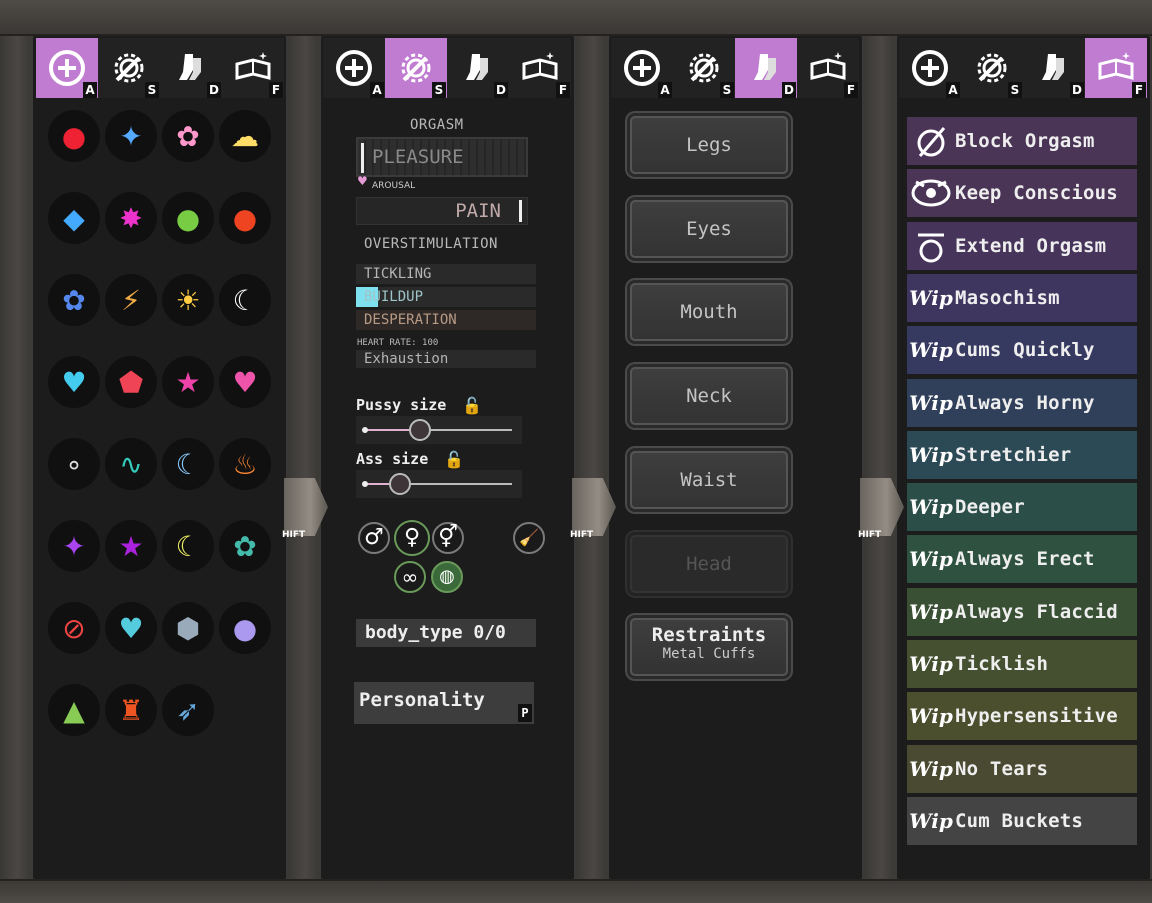 The height and width of the screenshot is (903, 1152). What do you see at coordinates (448, 538) in the screenshot?
I see `both-sex-button: ⚥` at bounding box center [448, 538].